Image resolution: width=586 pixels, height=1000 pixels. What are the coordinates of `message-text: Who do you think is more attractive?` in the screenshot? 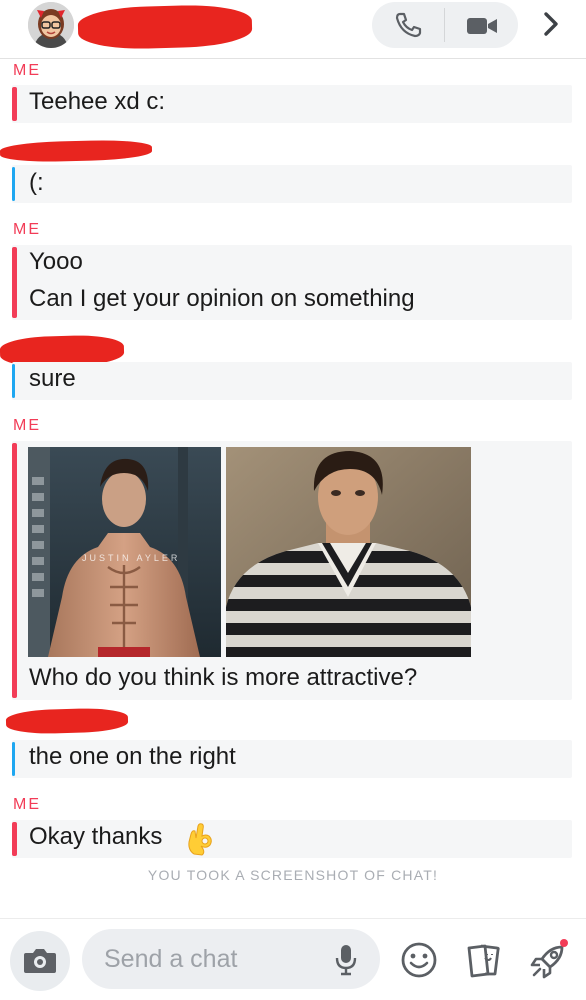 It's located at (223, 677).